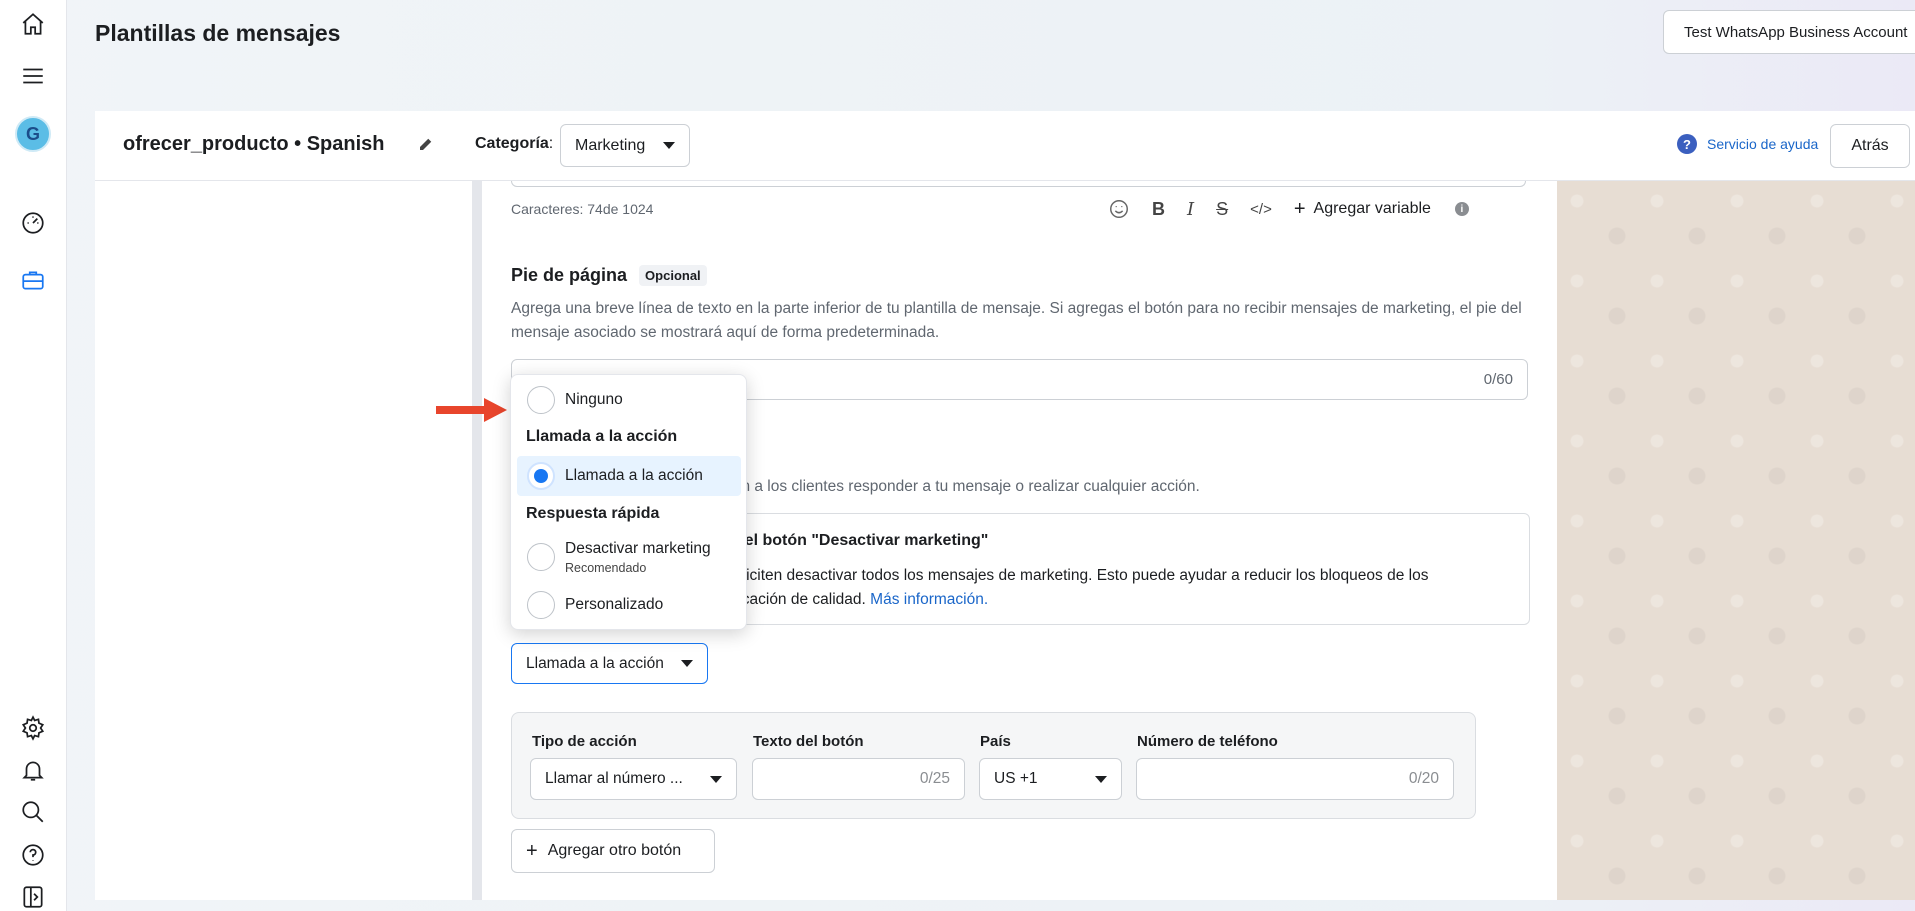 This screenshot has width=1915, height=911. I want to click on left-rail: G, so click(33, 455).